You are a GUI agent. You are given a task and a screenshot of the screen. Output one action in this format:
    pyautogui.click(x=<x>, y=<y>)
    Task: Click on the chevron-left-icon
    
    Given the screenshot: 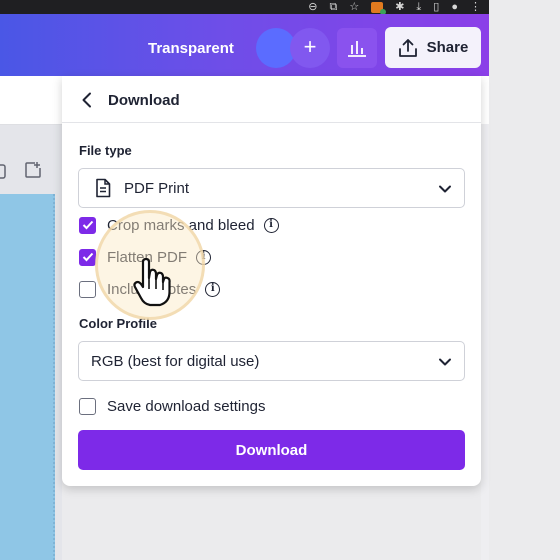 What is the action you would take?
    pyautogui.click(x=86, y=100)
    